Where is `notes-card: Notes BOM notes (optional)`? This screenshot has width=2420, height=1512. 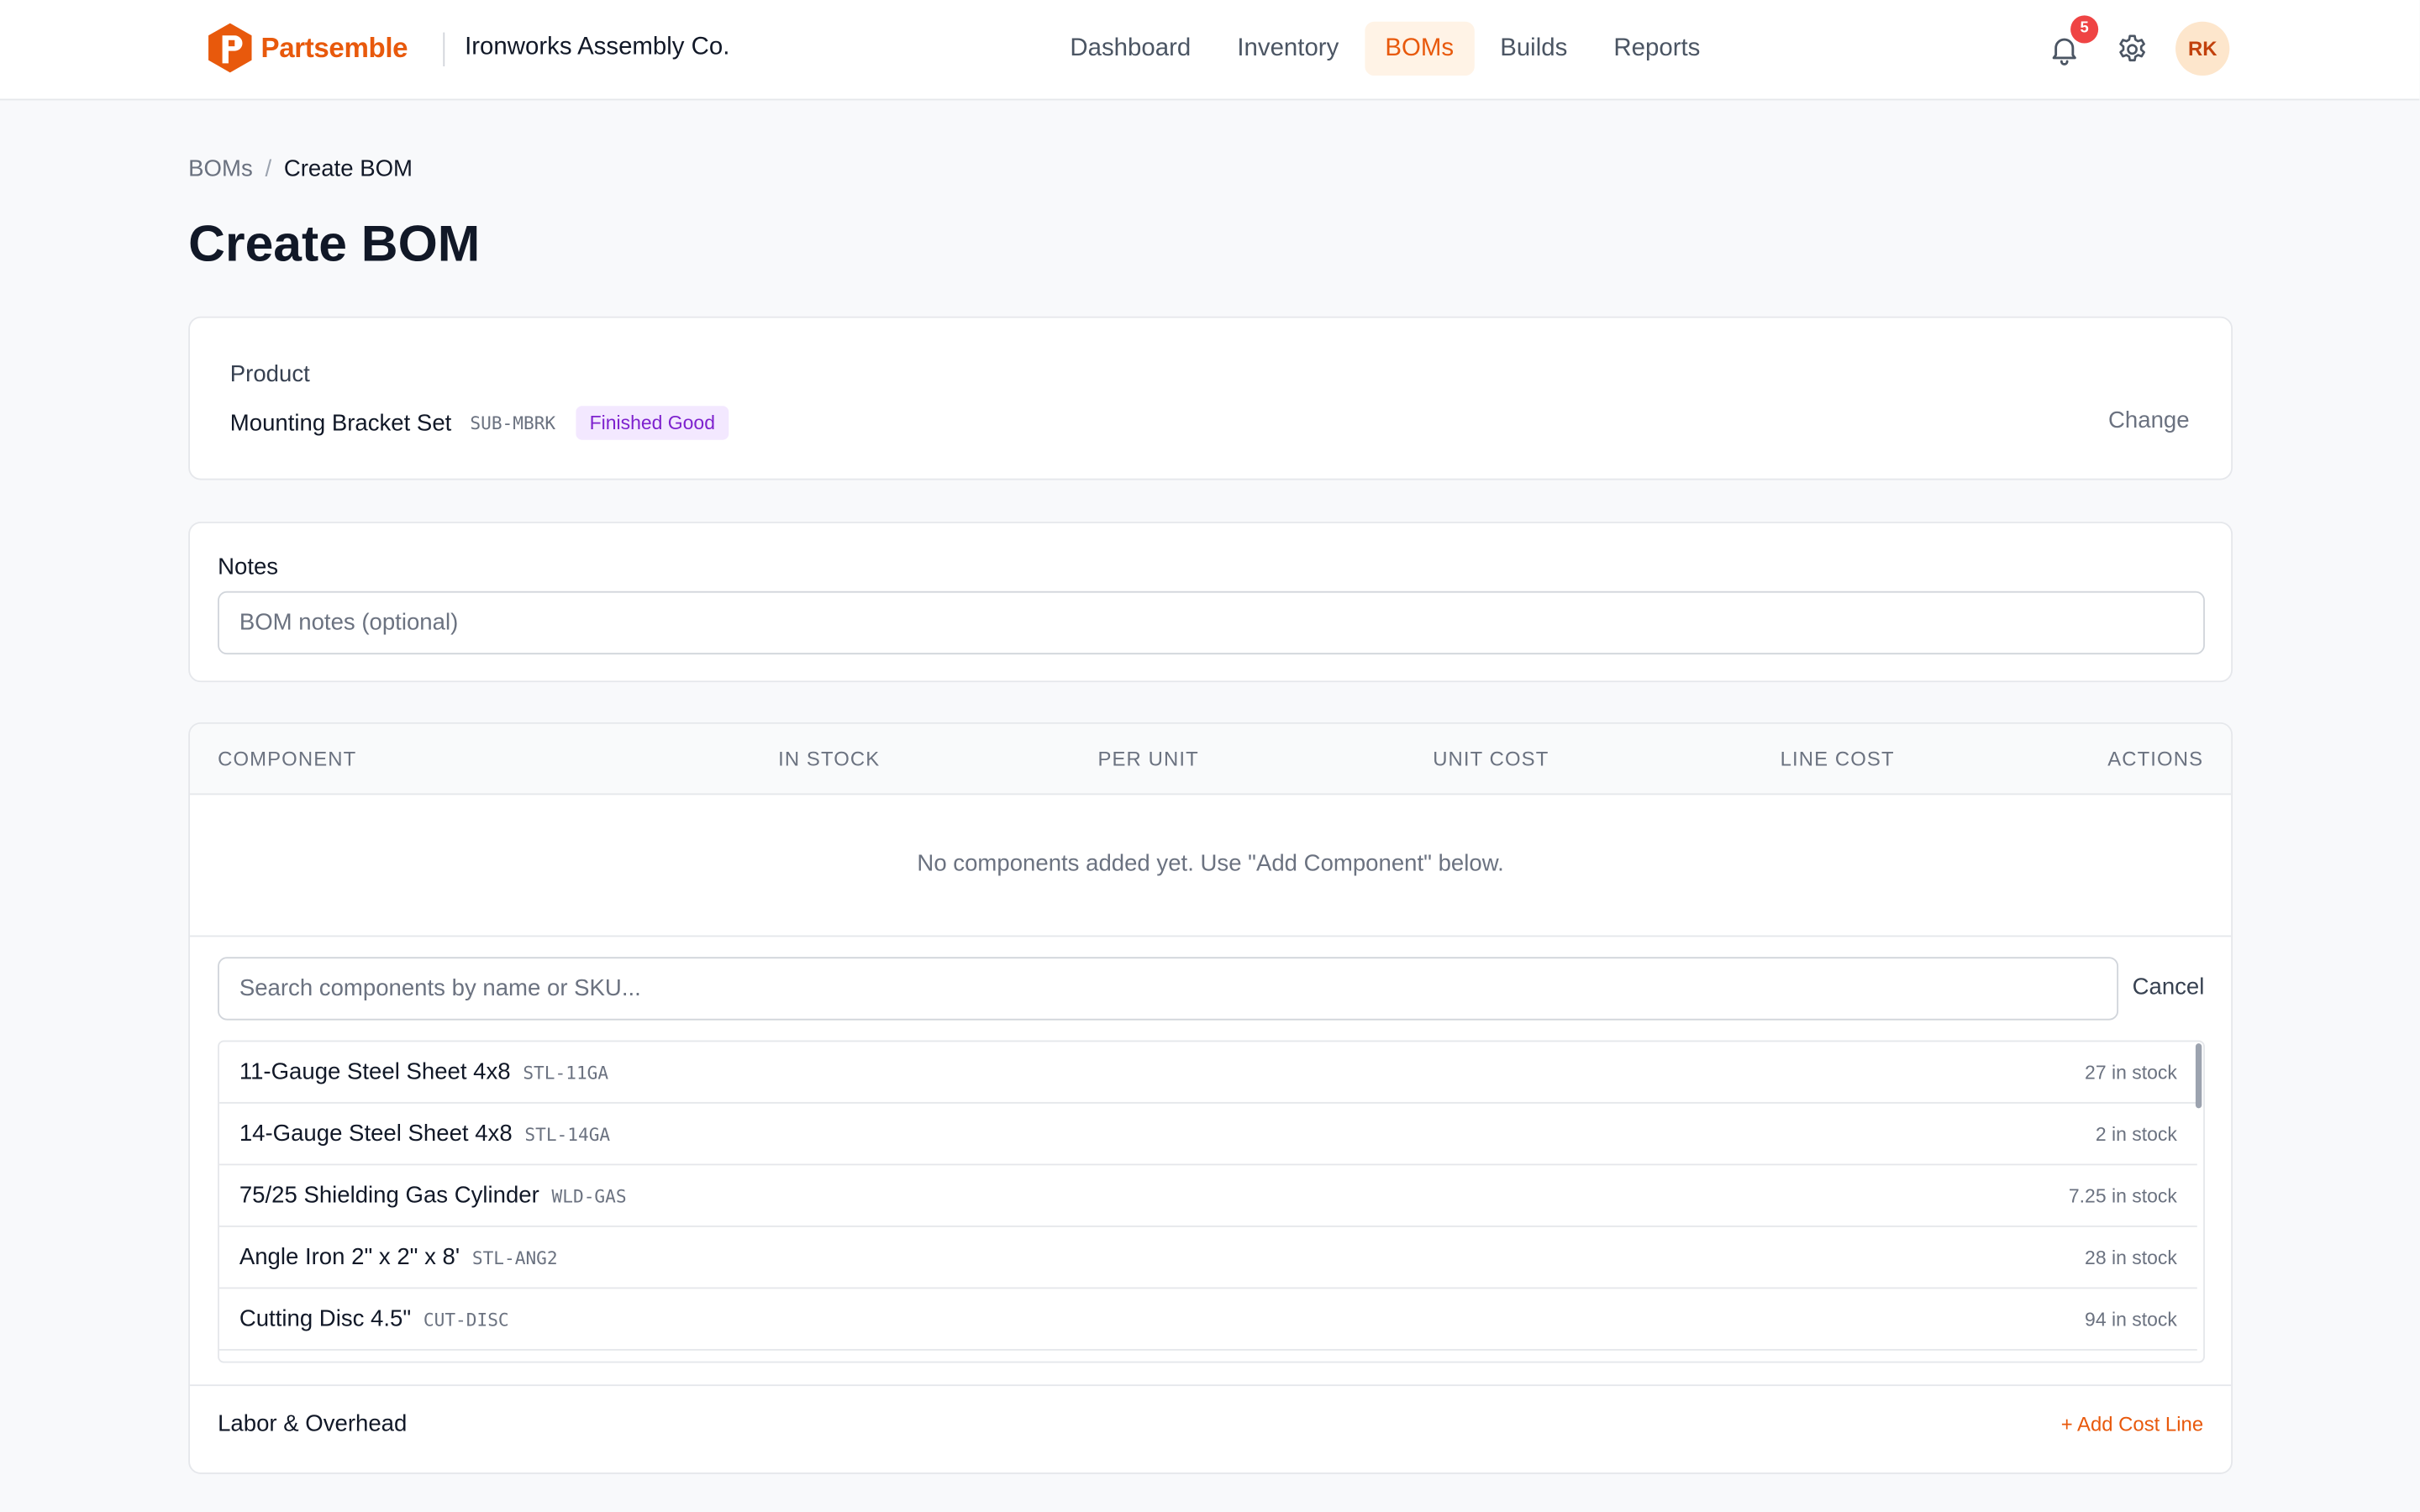
notes-card: Notes BOM notes (optional) is located at coordinates (1210, 602).